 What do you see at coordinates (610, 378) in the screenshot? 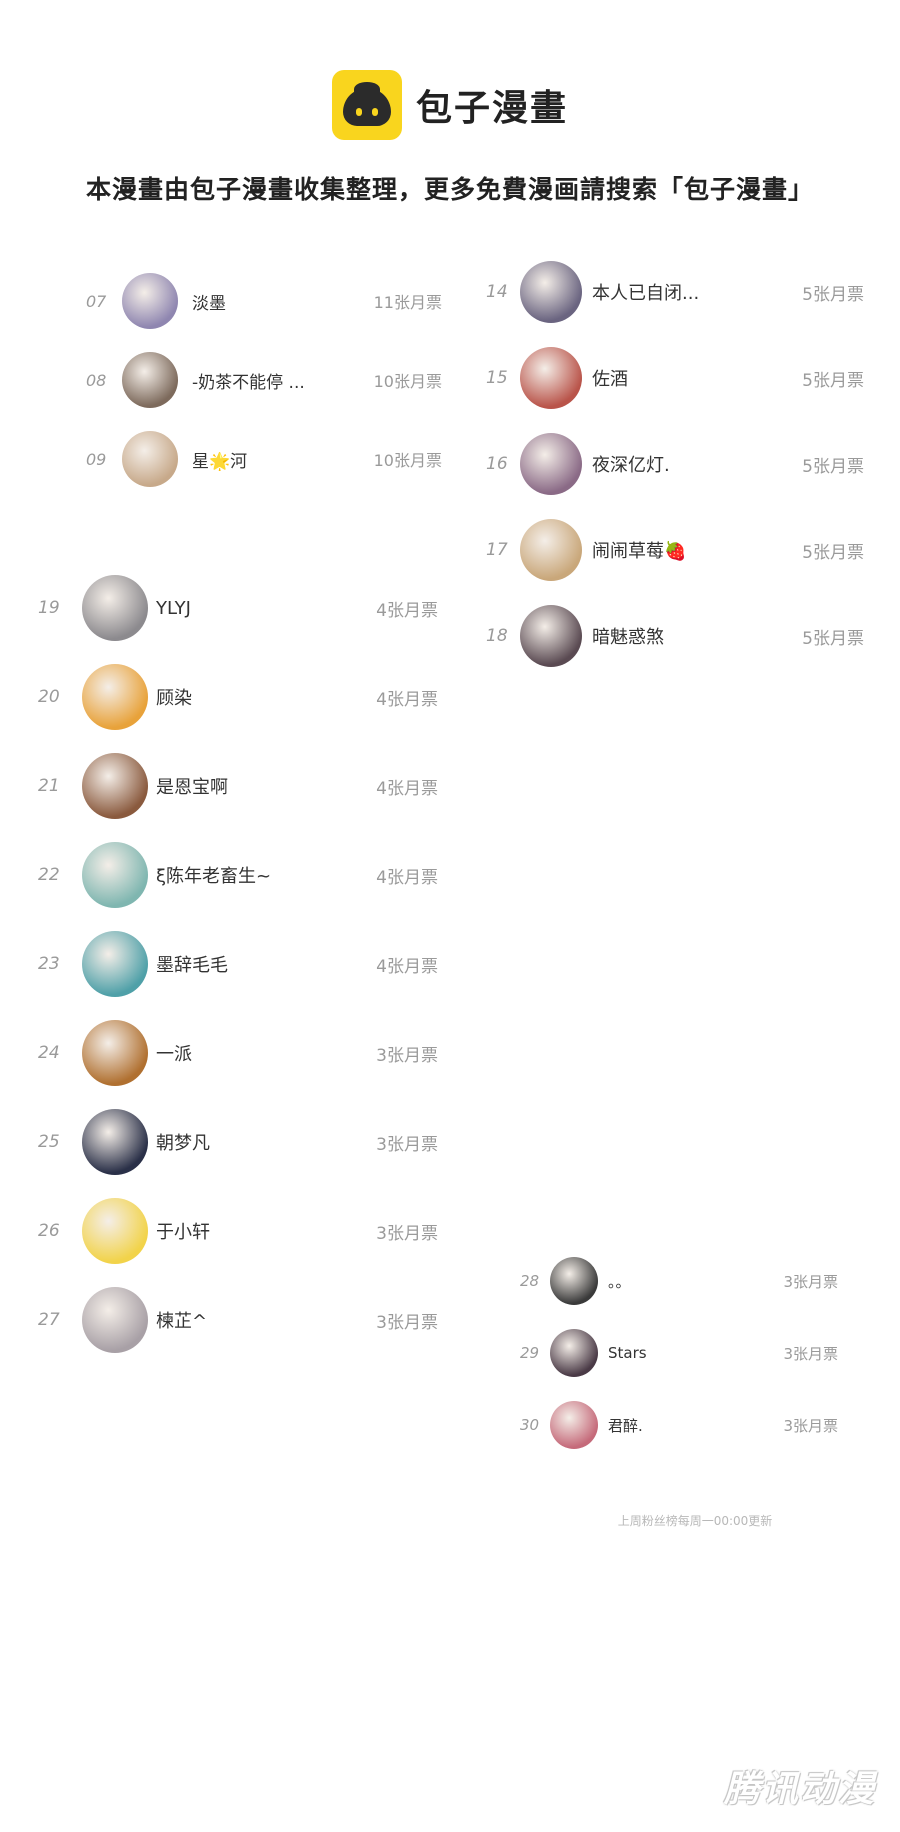
I see `user-name: 佐酒` at bounding box center [610, 378].